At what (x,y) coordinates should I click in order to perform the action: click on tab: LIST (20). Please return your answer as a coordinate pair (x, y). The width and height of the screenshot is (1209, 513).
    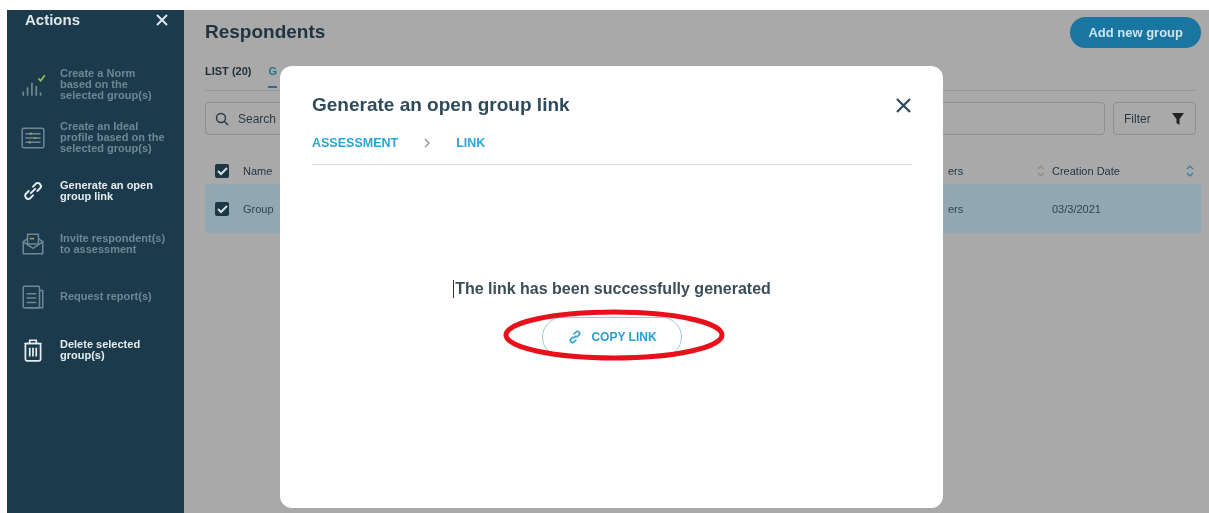
    Looking at the image, I should click on (228, 74).